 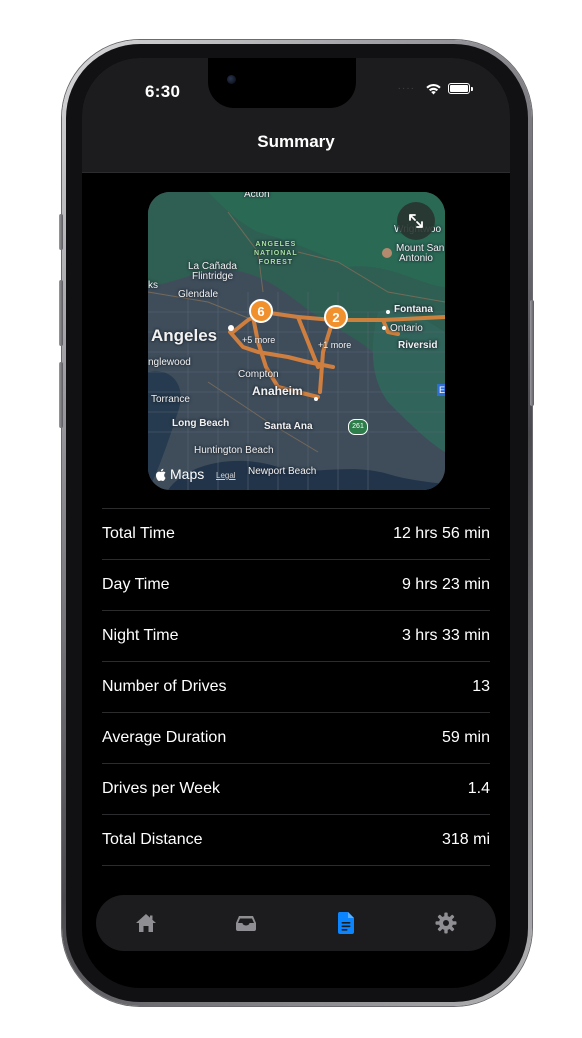 What do you see at coordinates (296, 585) in the screenshot?
I see `stat-row-day-time: Day Time 9 hrs 23 min` at bounding box center [296, 585].